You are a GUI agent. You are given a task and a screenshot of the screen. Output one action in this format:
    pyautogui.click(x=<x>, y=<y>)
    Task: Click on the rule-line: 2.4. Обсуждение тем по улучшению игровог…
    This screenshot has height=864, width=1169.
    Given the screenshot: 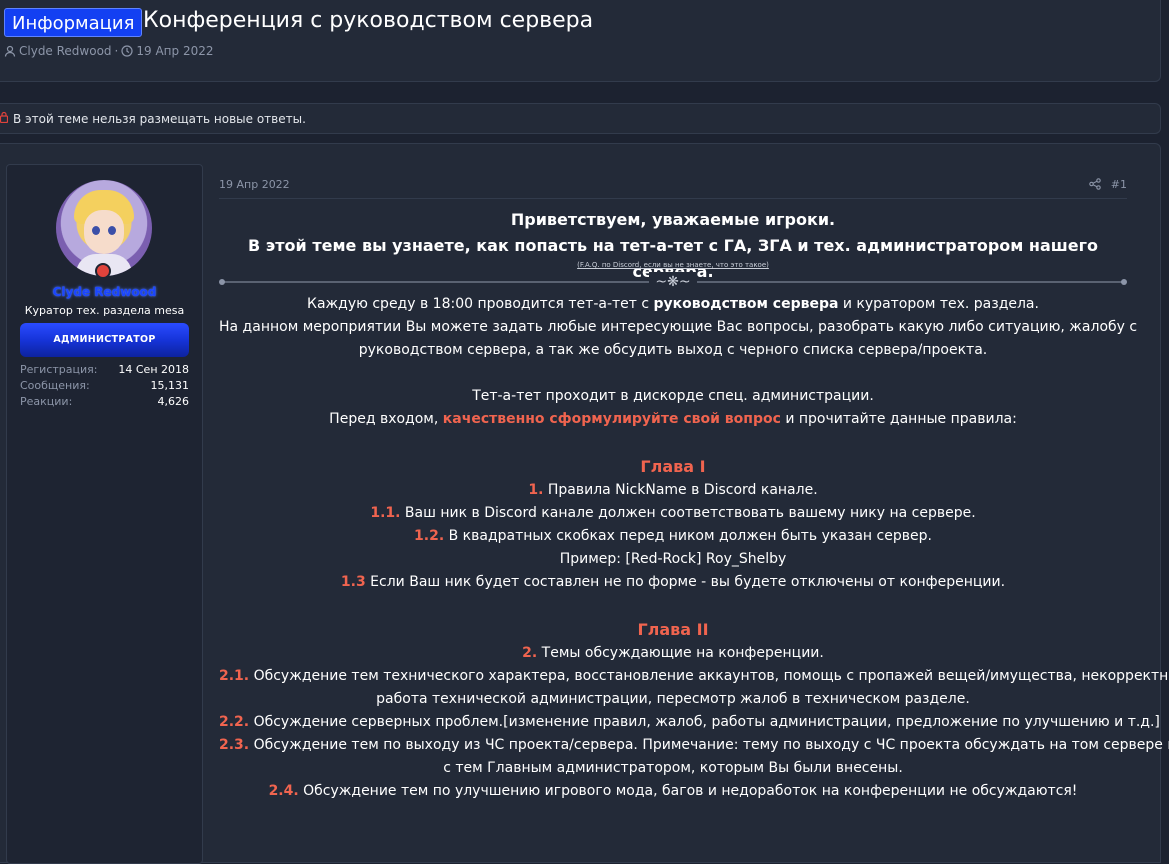 What is the action you would take?
    pyautogui.click(x=673, y=791)
    